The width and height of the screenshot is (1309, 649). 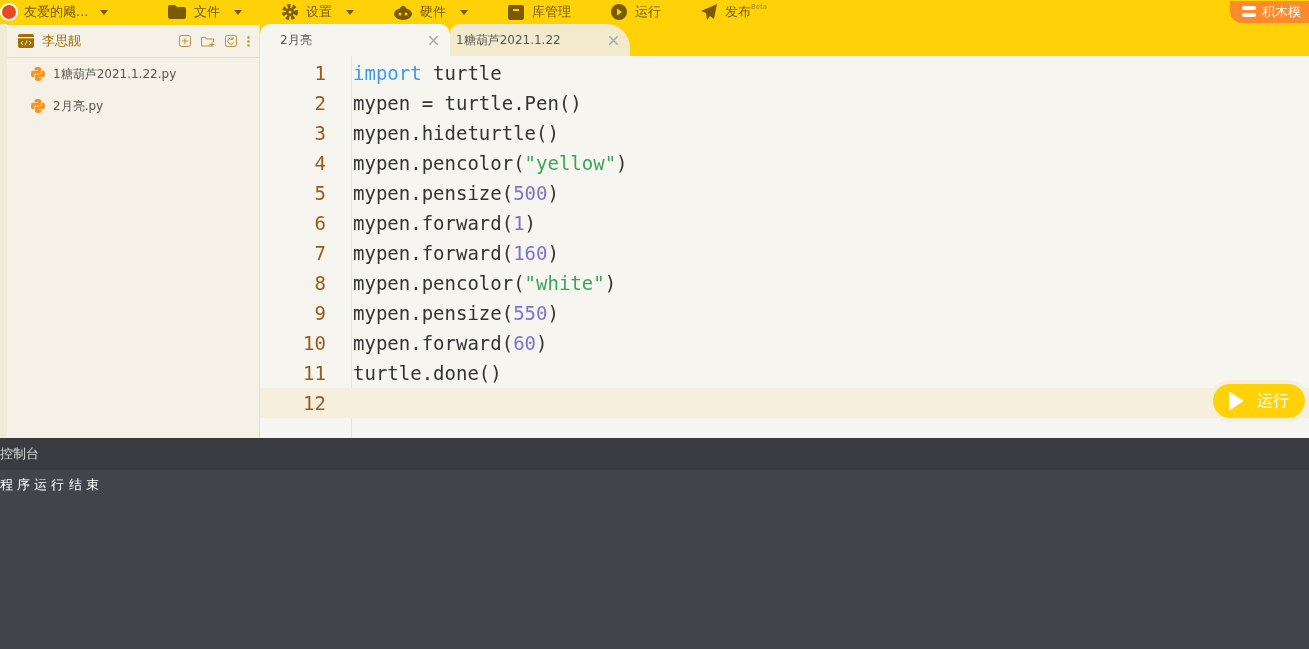 I want to click on code-line: mypen.pencolor("white"), so click(x=484, y=283).